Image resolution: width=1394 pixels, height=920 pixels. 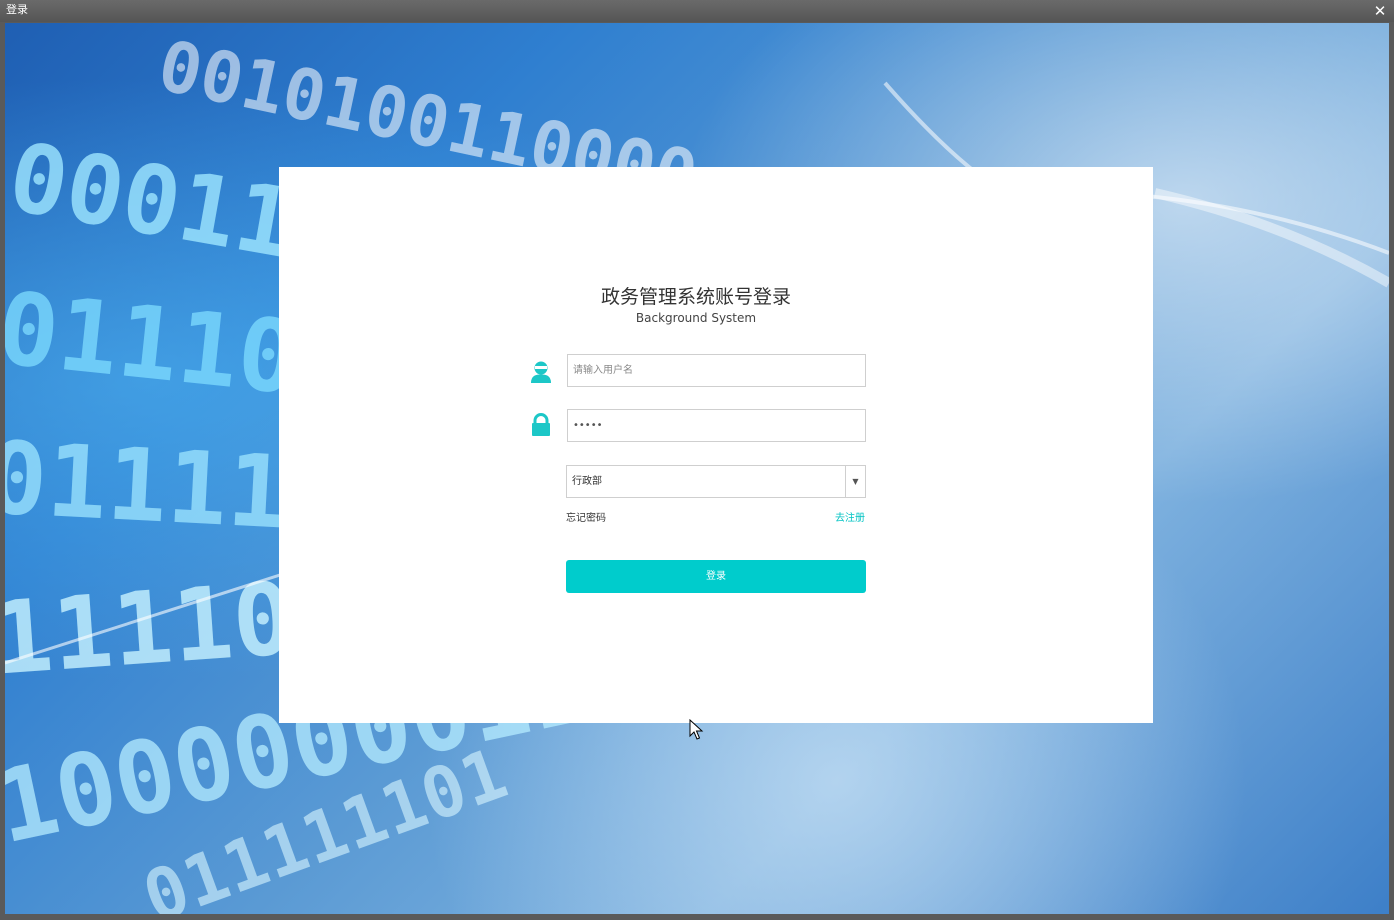 What do you see at coordinates (716, 425) in the screenshot?
I see `password-input` at bounding box center [716, 425].